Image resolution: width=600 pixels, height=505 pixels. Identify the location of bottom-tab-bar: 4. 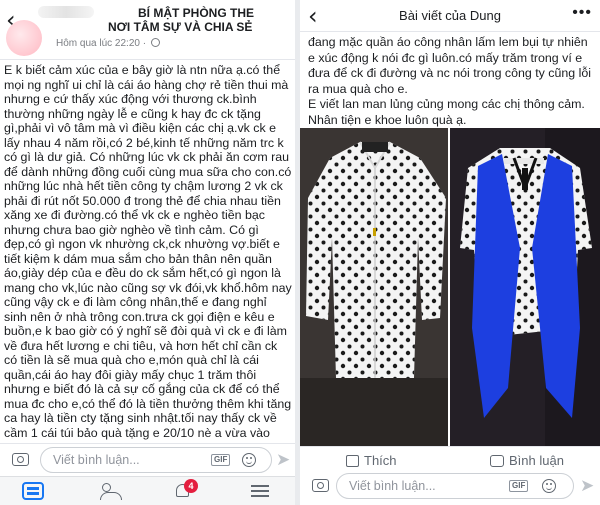
(147, 490).